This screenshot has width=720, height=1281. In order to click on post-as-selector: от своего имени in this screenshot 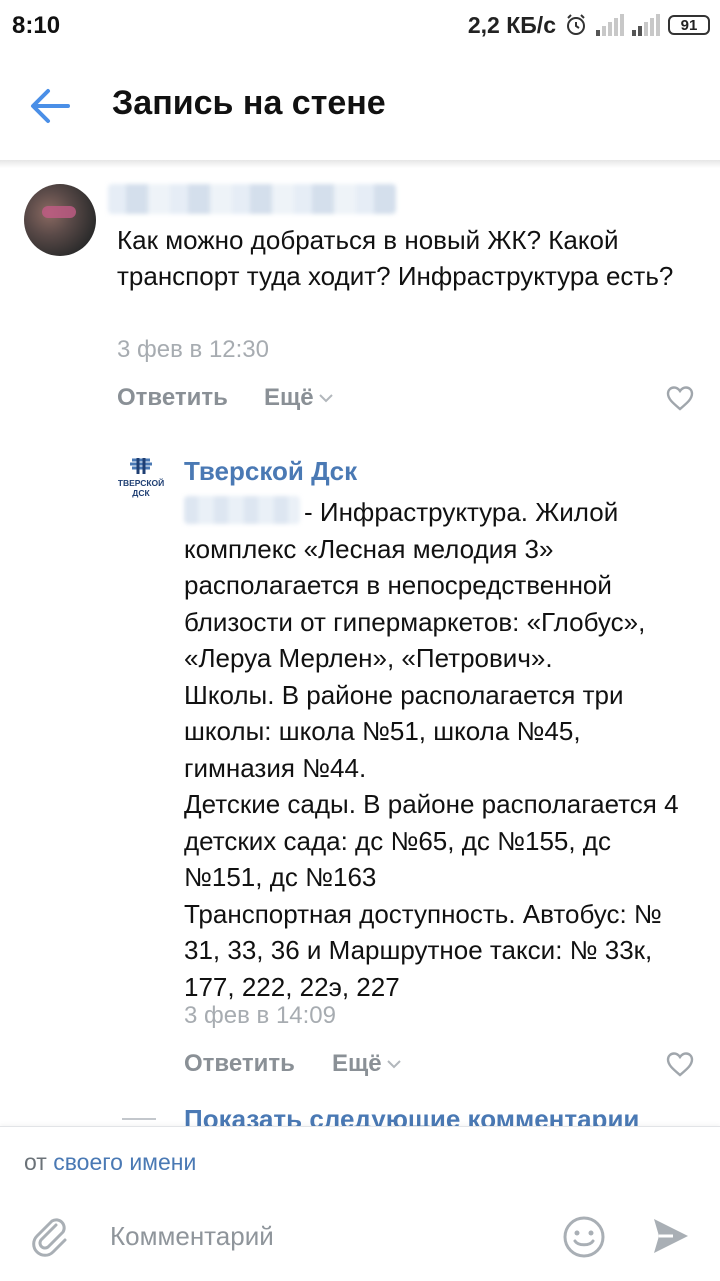, I will do `click(110, 1162)`.